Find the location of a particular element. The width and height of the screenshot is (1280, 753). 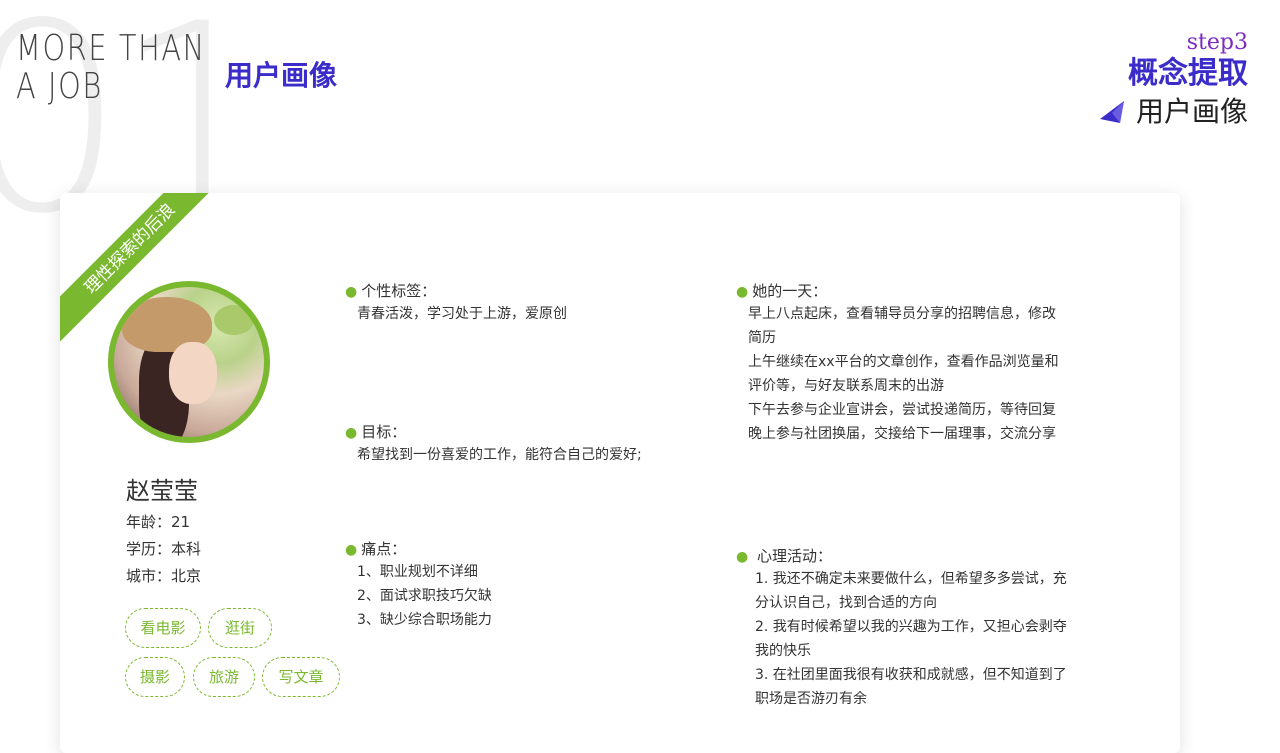

persona-age: 年龄：21 is located at coordinates (158, 522).